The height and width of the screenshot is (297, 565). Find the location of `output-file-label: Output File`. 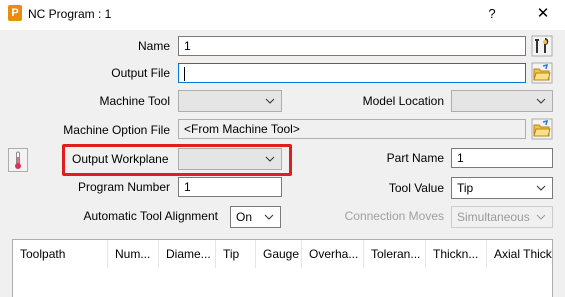

output-file-label: Output File is located at coordinates (140, 73).